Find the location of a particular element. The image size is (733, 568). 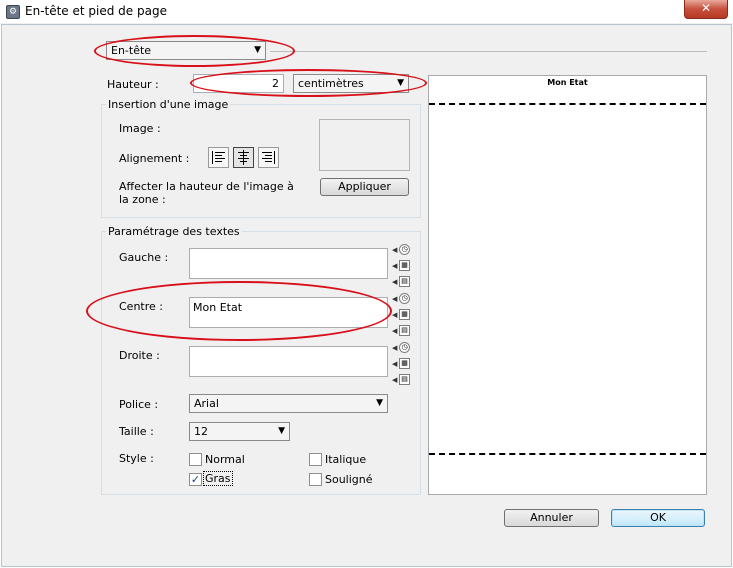

right-text-label: Droite : is located at coordinates (139, 355).